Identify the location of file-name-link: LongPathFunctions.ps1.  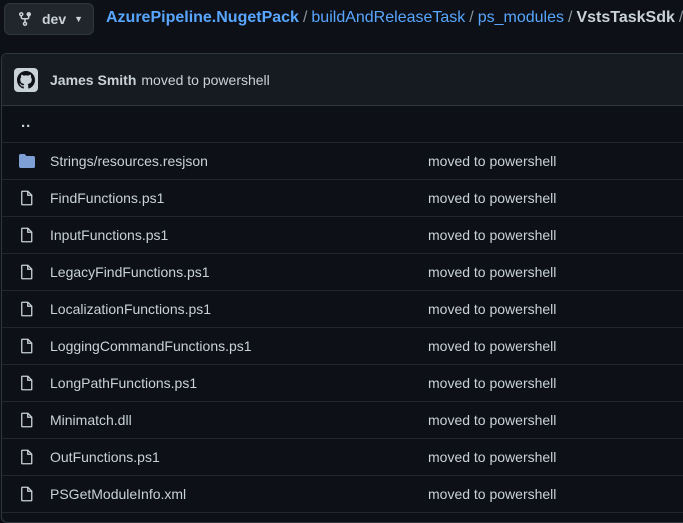
(123, 383).